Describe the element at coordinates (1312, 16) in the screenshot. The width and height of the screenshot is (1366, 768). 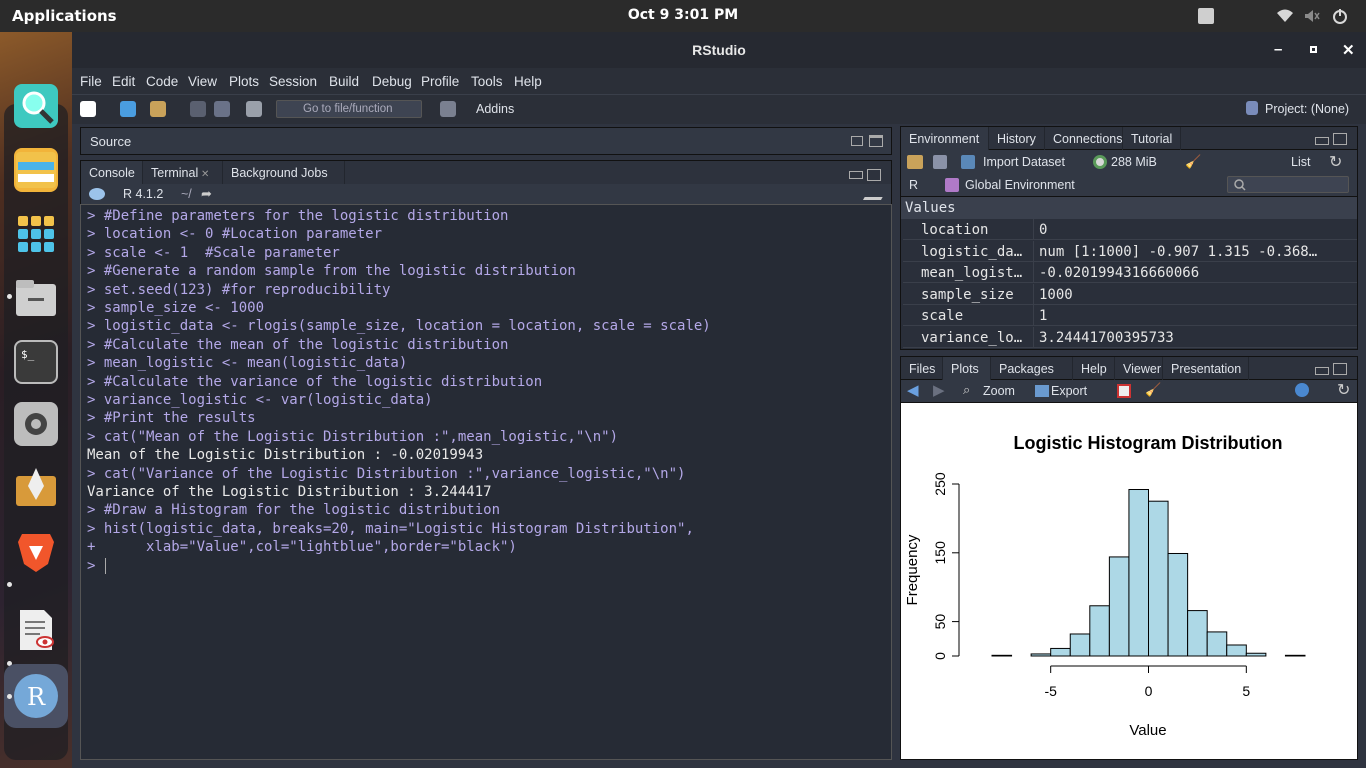
I see `volume-icon` at that location.